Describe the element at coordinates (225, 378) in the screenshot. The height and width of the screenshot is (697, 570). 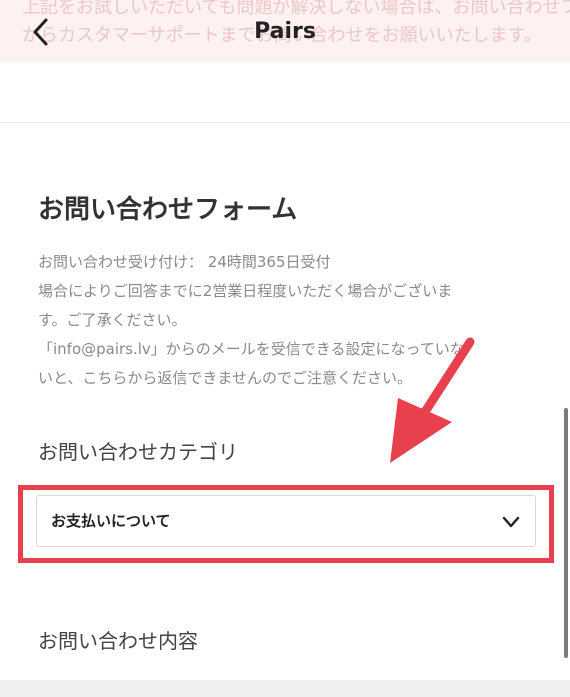
I see `notice-line: いと、こちらから返信できませんのでご注意ください。` at that location.